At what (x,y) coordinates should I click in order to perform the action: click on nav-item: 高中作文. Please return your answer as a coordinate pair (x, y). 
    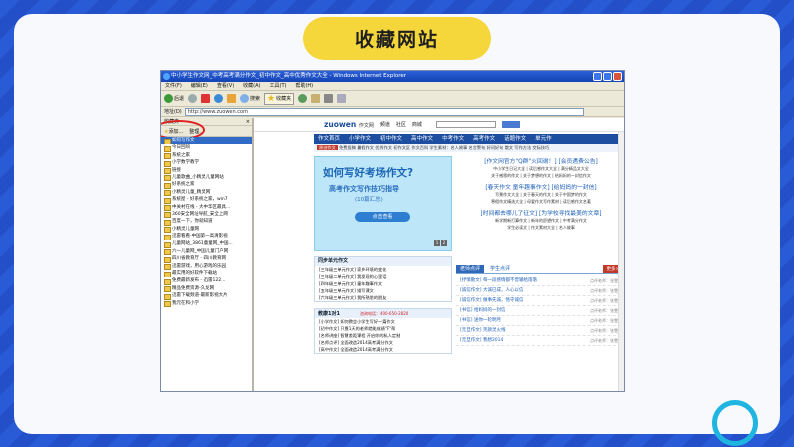
    Looking at the image, I should click on (422, 139).